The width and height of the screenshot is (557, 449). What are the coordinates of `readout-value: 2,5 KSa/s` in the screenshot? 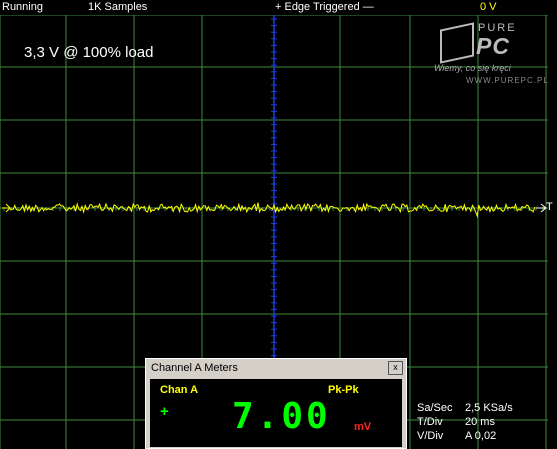 It's located at (489, 408).